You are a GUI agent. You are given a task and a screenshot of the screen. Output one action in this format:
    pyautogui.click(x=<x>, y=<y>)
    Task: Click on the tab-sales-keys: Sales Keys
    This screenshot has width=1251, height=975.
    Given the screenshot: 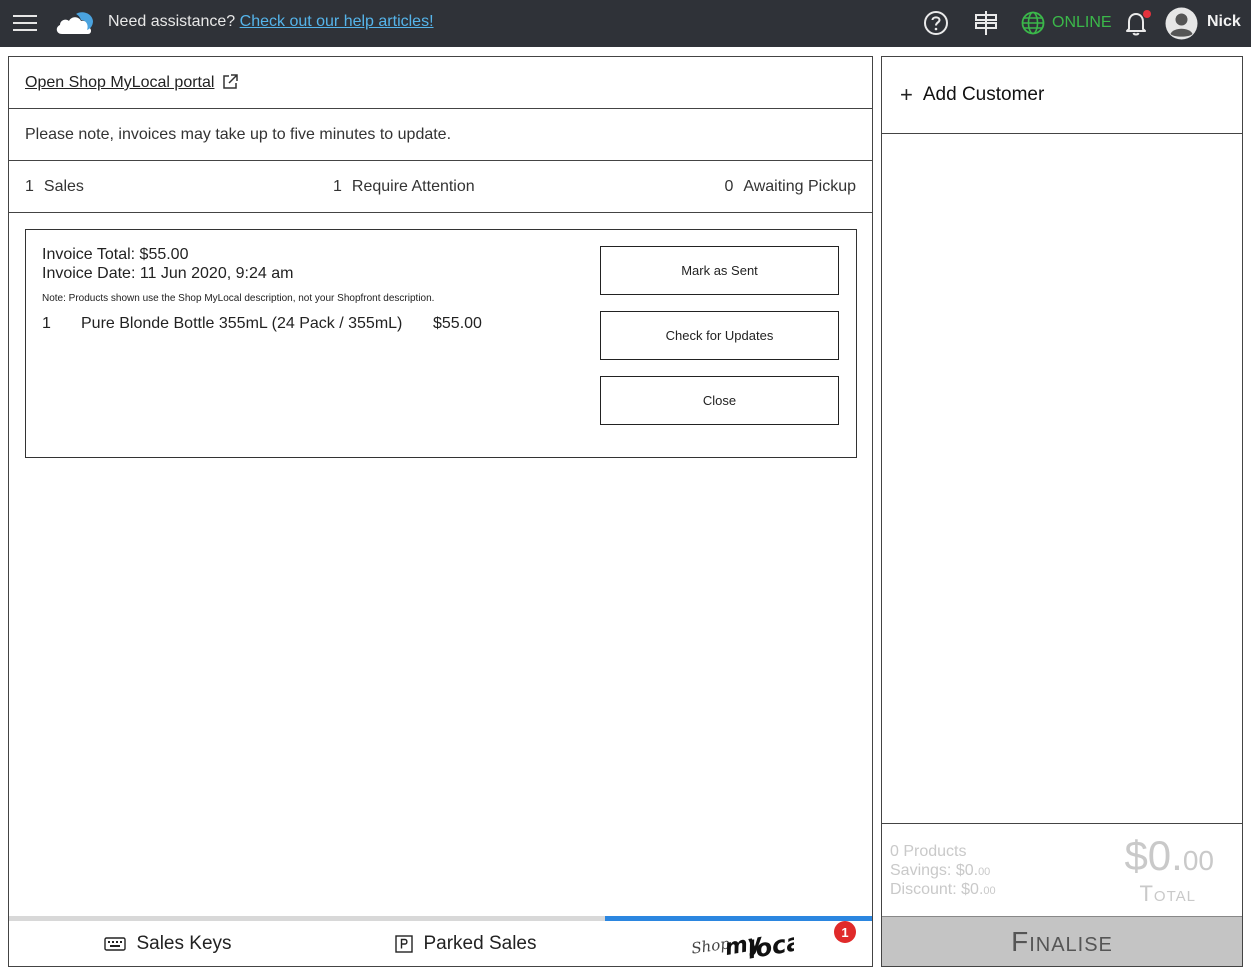 What is the action you would take?
    pyautogui.click(x=168, y=943)
    